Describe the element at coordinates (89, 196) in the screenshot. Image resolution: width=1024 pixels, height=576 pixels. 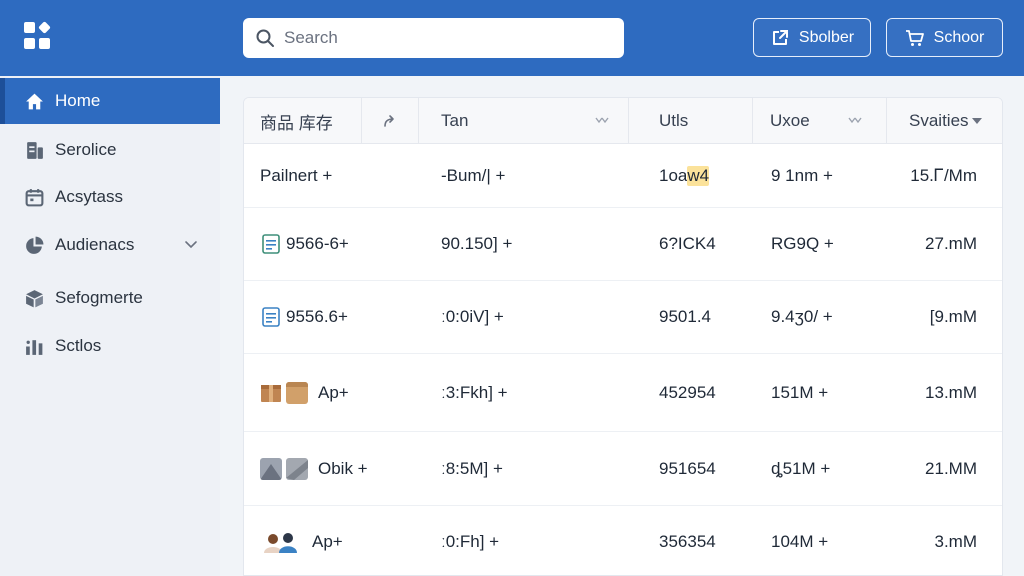
I see `sidebar-item-label: Acsytass` at that location.